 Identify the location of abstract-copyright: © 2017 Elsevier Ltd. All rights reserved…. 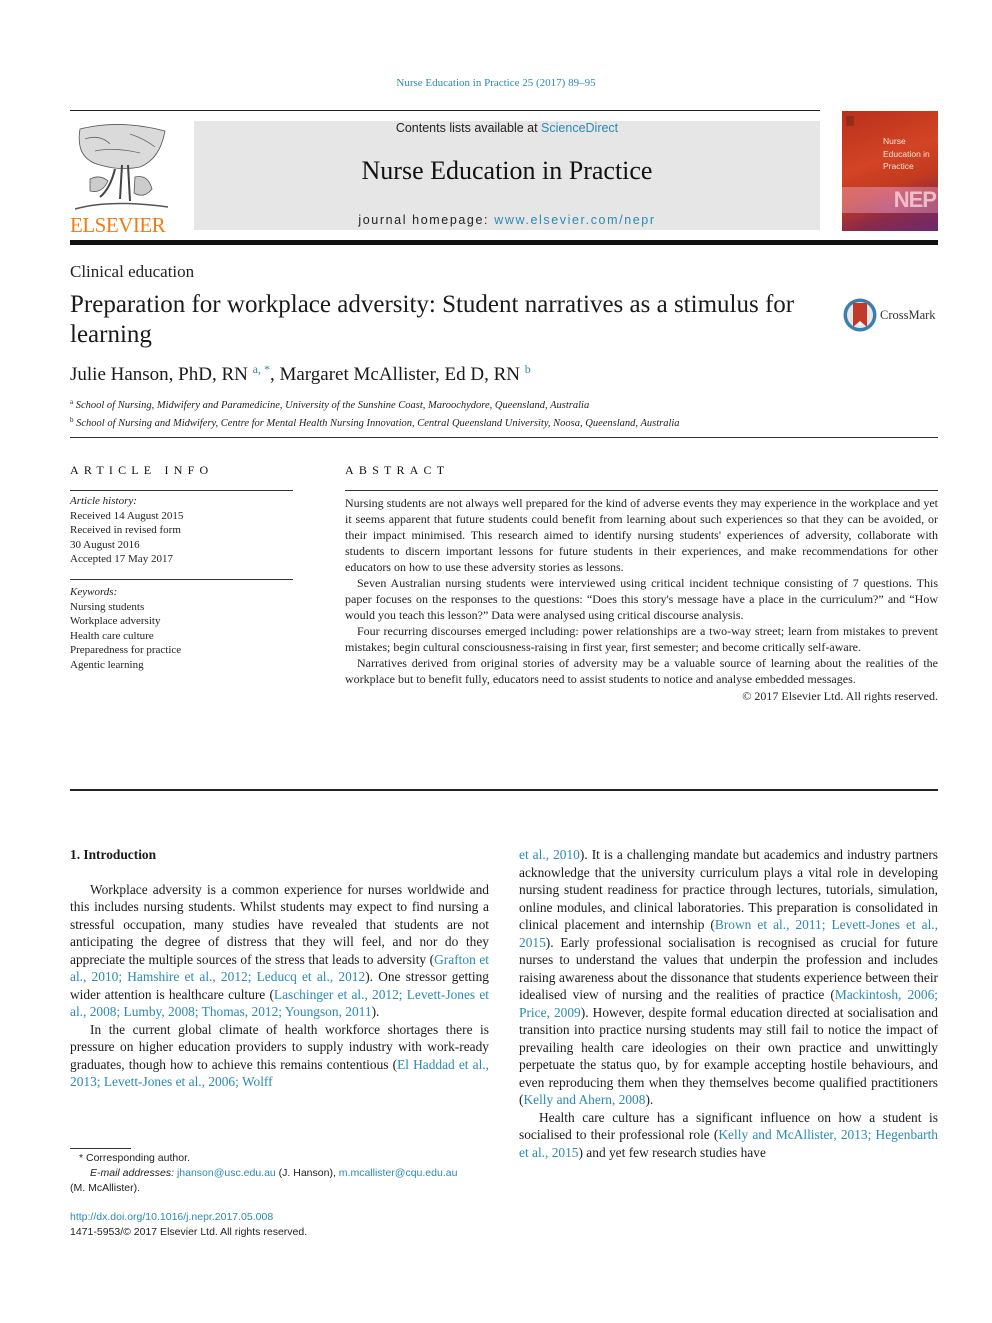
(840, 696).